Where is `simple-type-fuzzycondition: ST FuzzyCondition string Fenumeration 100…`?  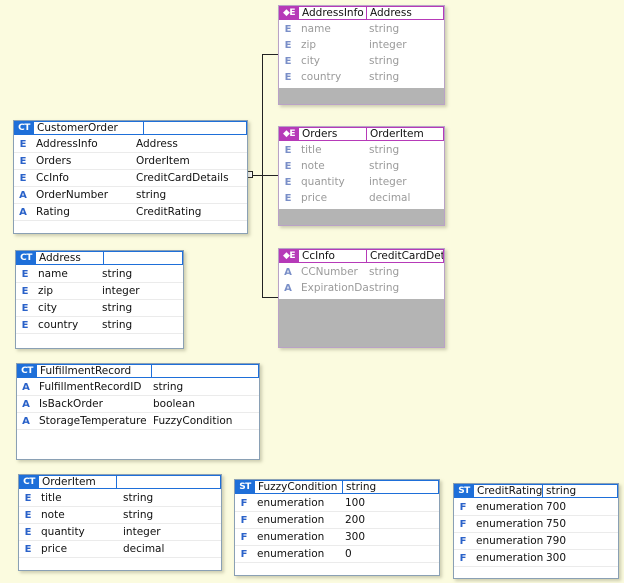
simple-type-fuzzycondition: ST FuzzyCondition string Fenumeration 100… is located at coordinates (337, 527).